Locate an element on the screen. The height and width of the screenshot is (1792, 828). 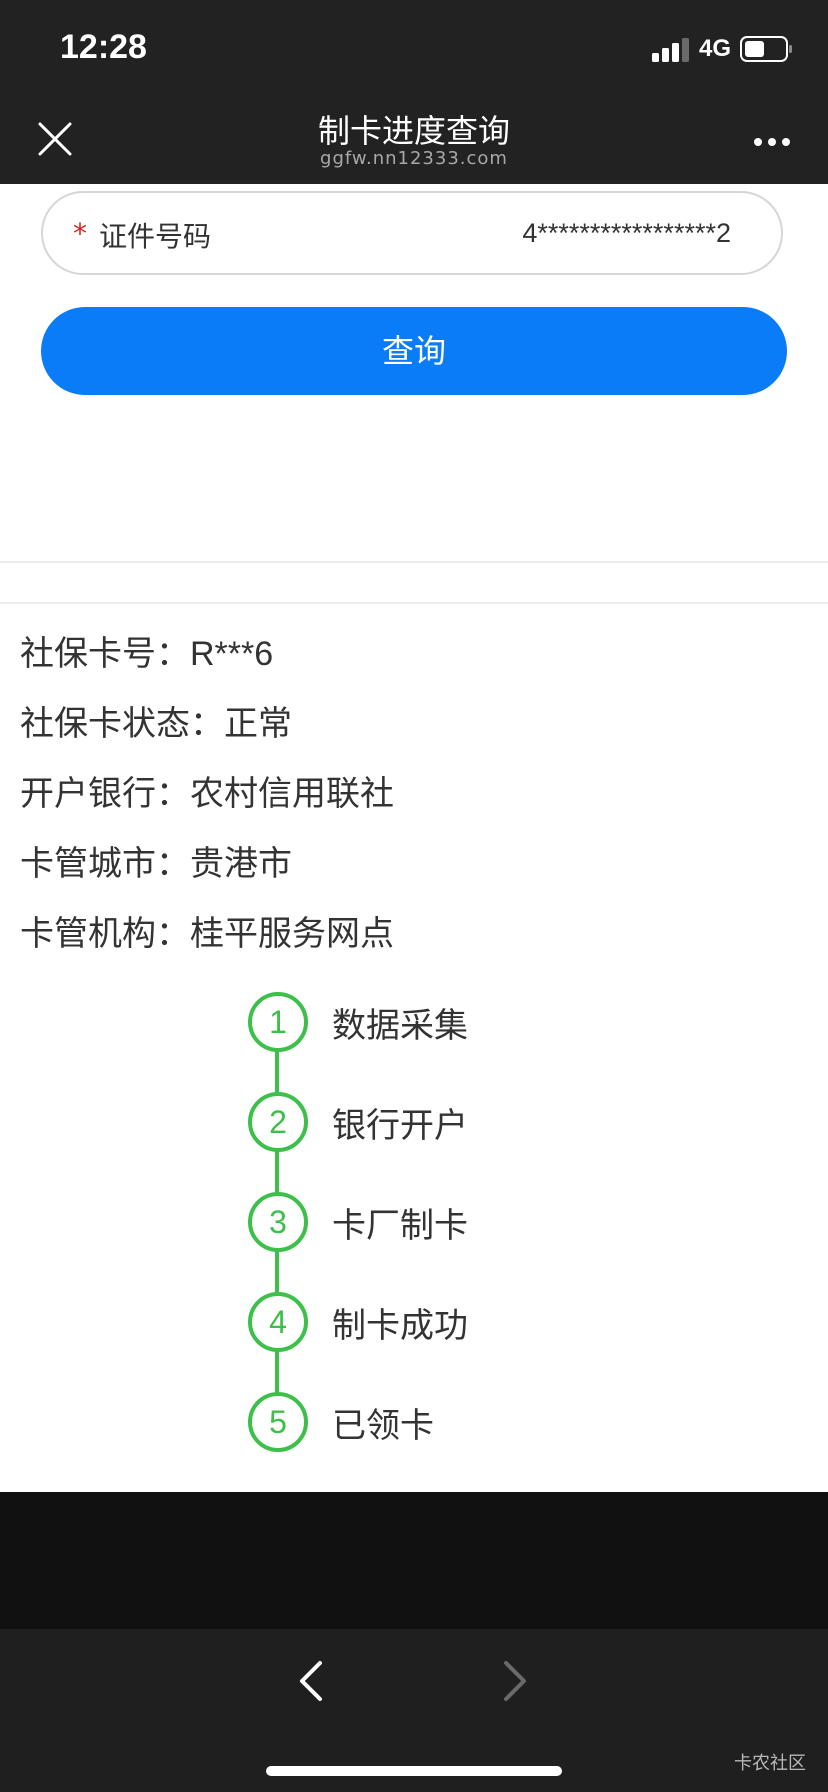
page-bottom-overscroll is located at coordinates (414, 1560).